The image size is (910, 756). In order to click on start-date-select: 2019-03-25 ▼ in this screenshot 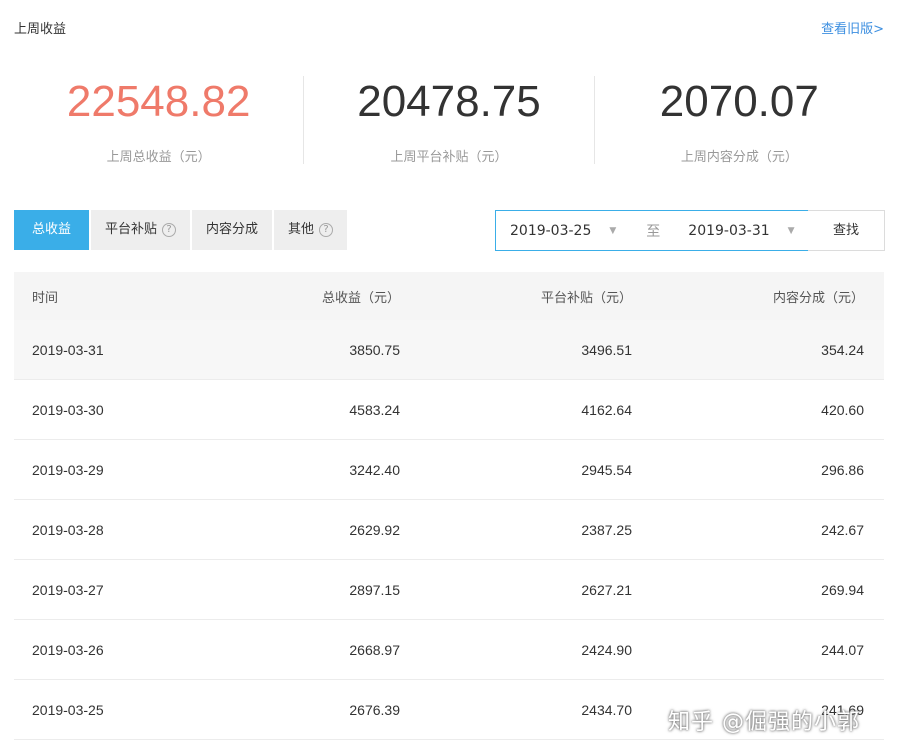, I will do `click(563, 231)`.